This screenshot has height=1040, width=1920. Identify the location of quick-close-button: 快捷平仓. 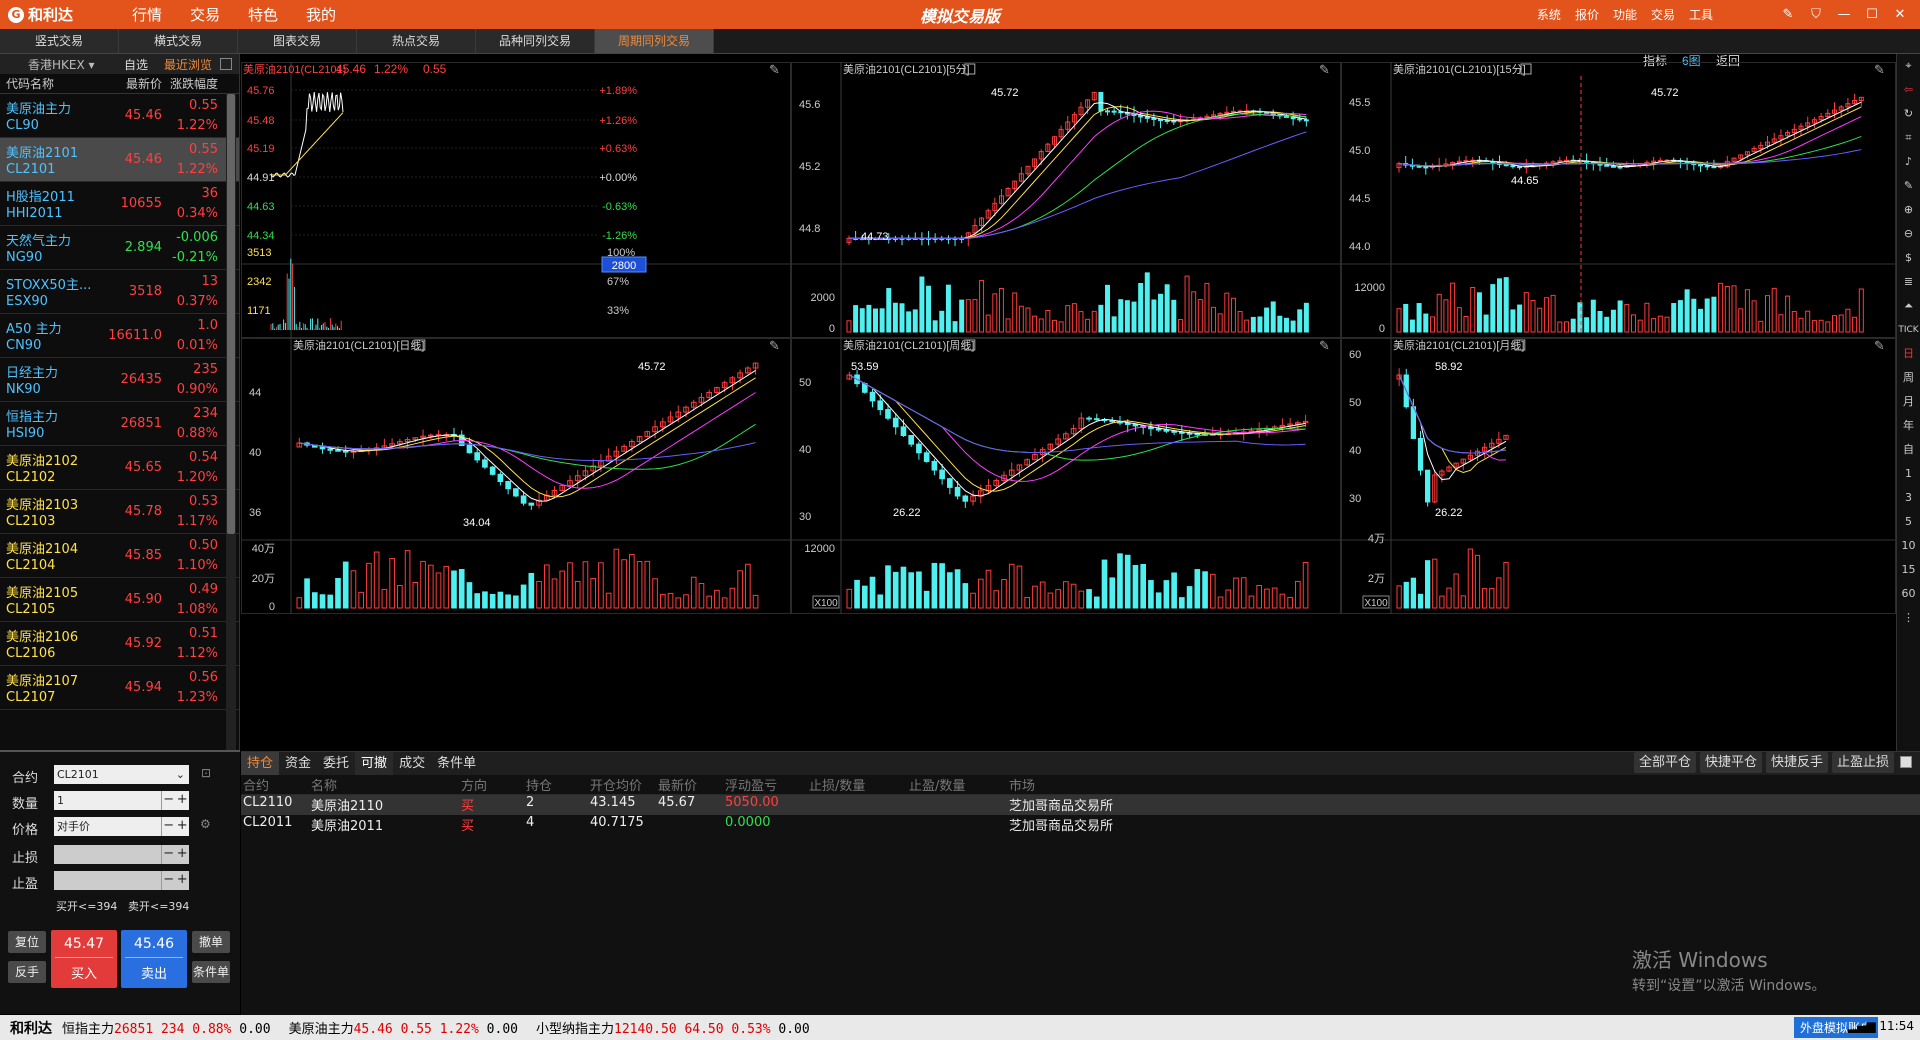
(1730, 762).